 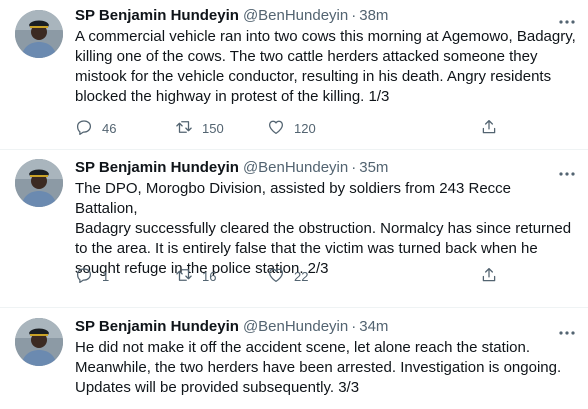 I want to click on tweet-actions: 1 16 22, so click(x=295, y=276).